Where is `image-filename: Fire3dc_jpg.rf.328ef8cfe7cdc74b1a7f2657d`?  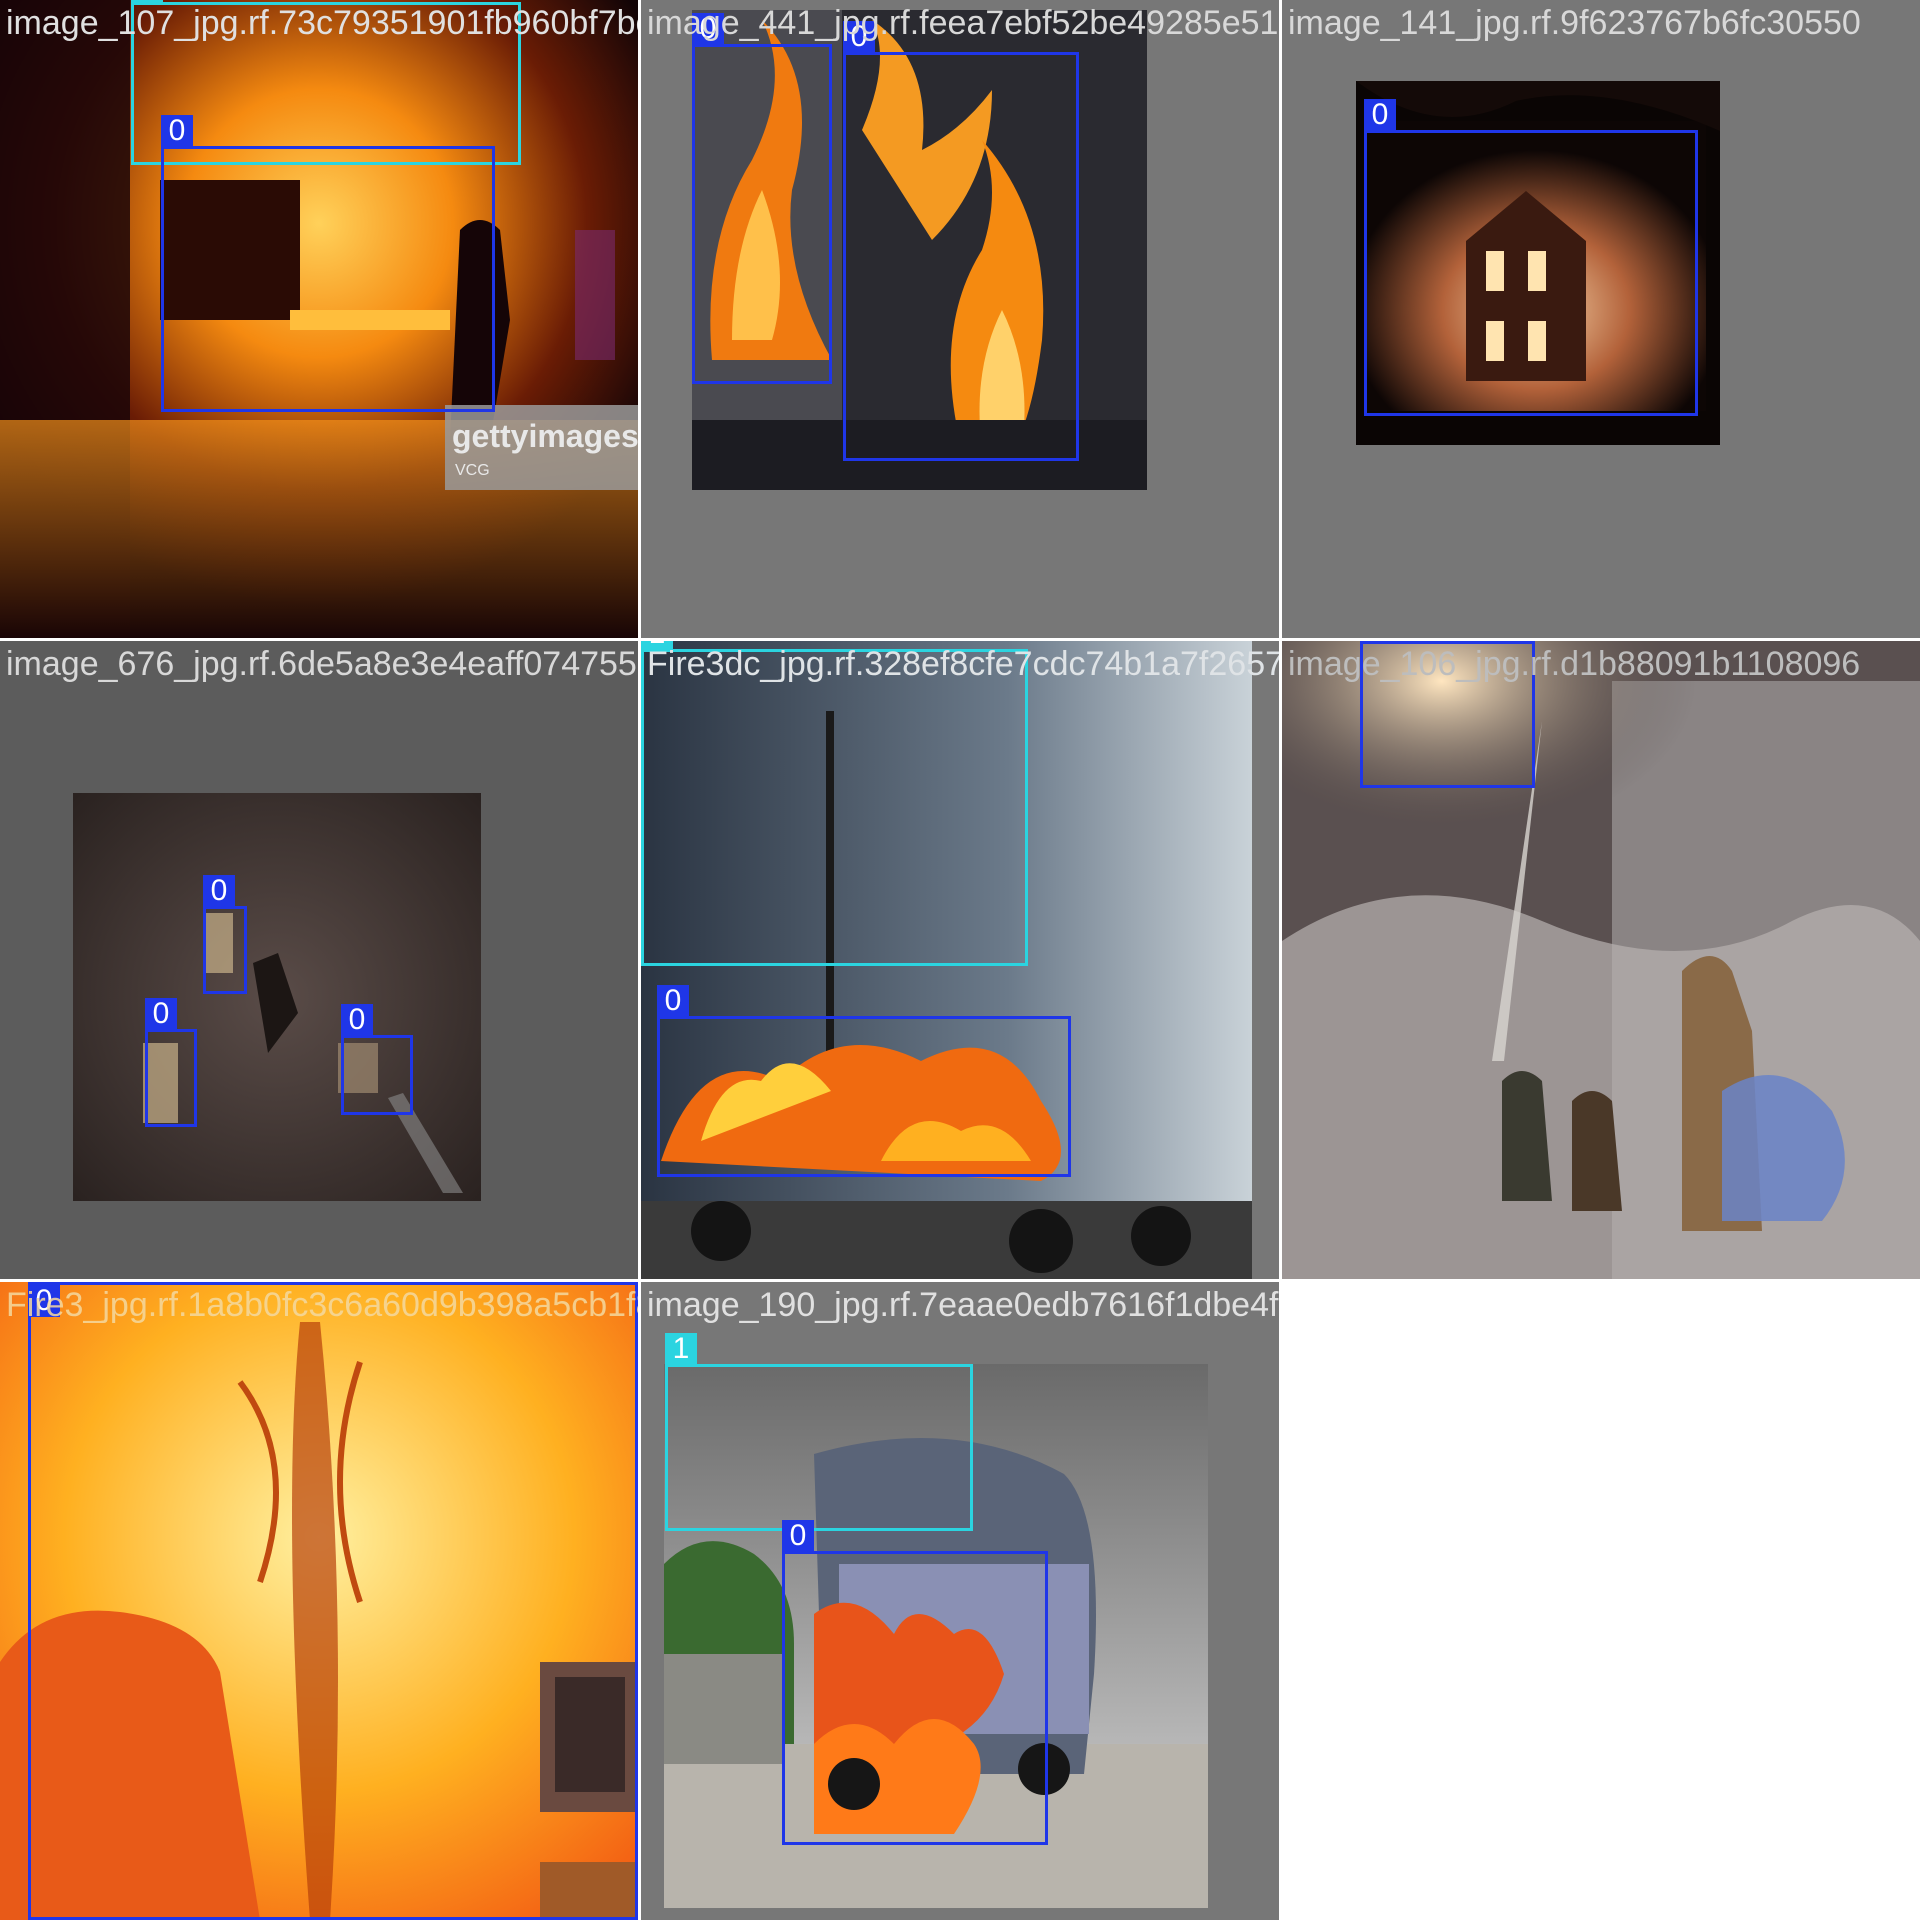 image-filename: Fire3dc_jpg.rf.328ef8cfe7cdc74b1a7f2657d is located at coordinates (963, 664).